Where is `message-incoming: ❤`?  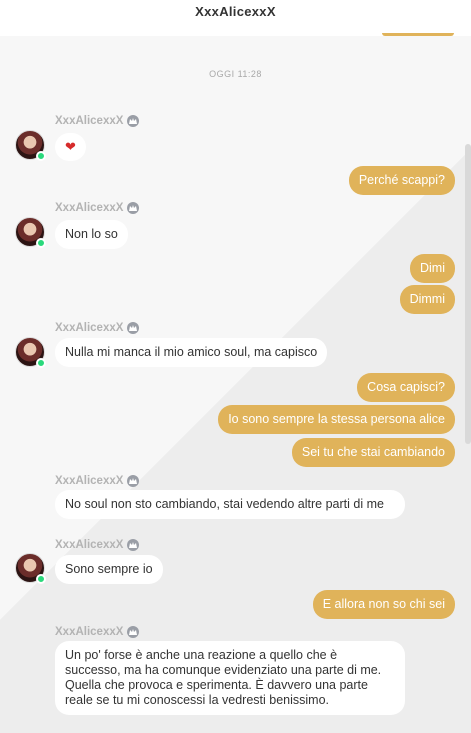 message-incoming: ❤ is located at coordinates (70, 147).